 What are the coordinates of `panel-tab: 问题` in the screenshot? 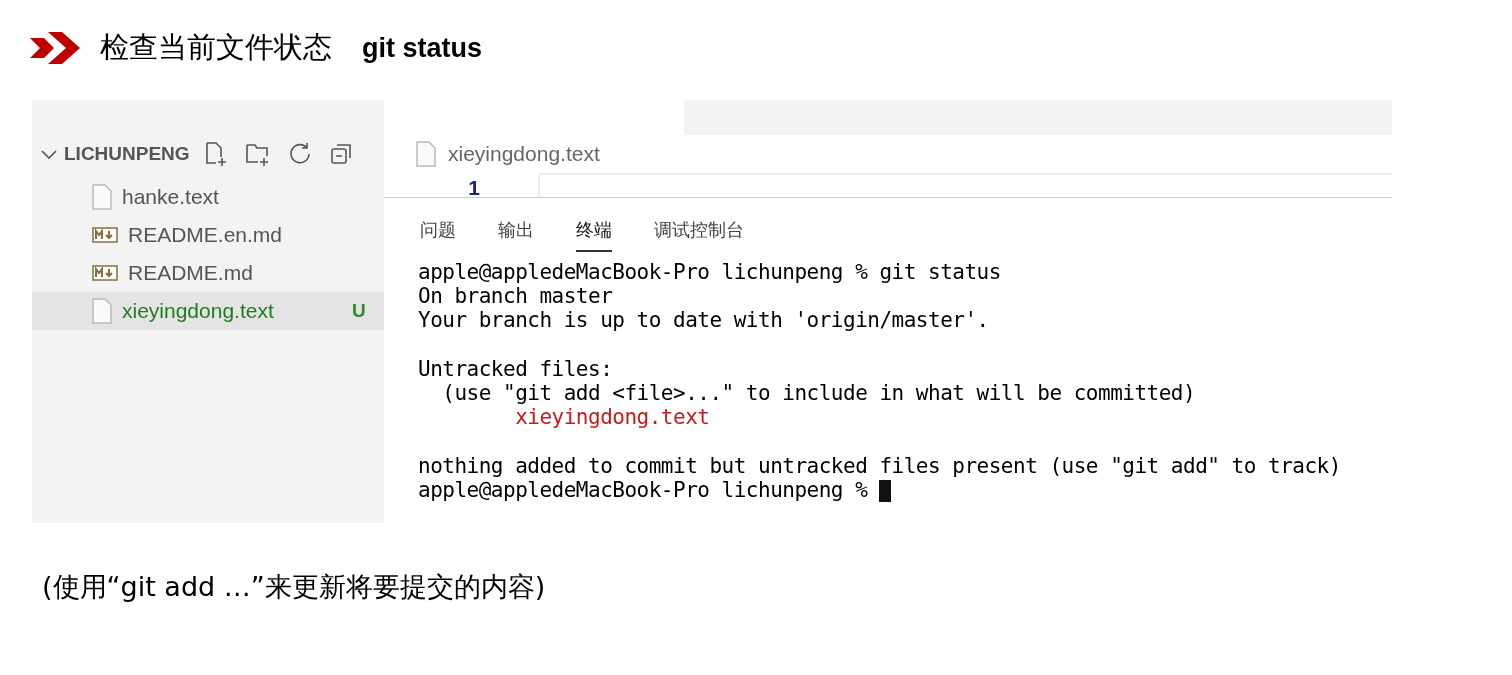 It's located at (438, 235).